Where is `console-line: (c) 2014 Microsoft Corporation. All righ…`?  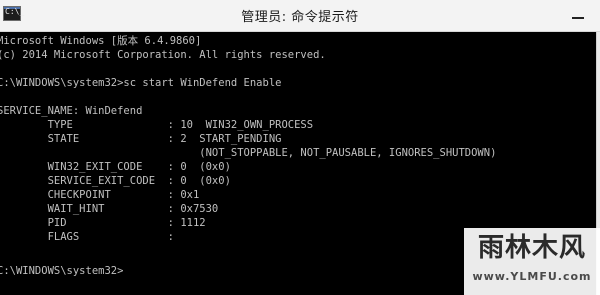 console-line: (c) 2014 Microsoft Corporation. All righ… is located at coordinates (163, 55).